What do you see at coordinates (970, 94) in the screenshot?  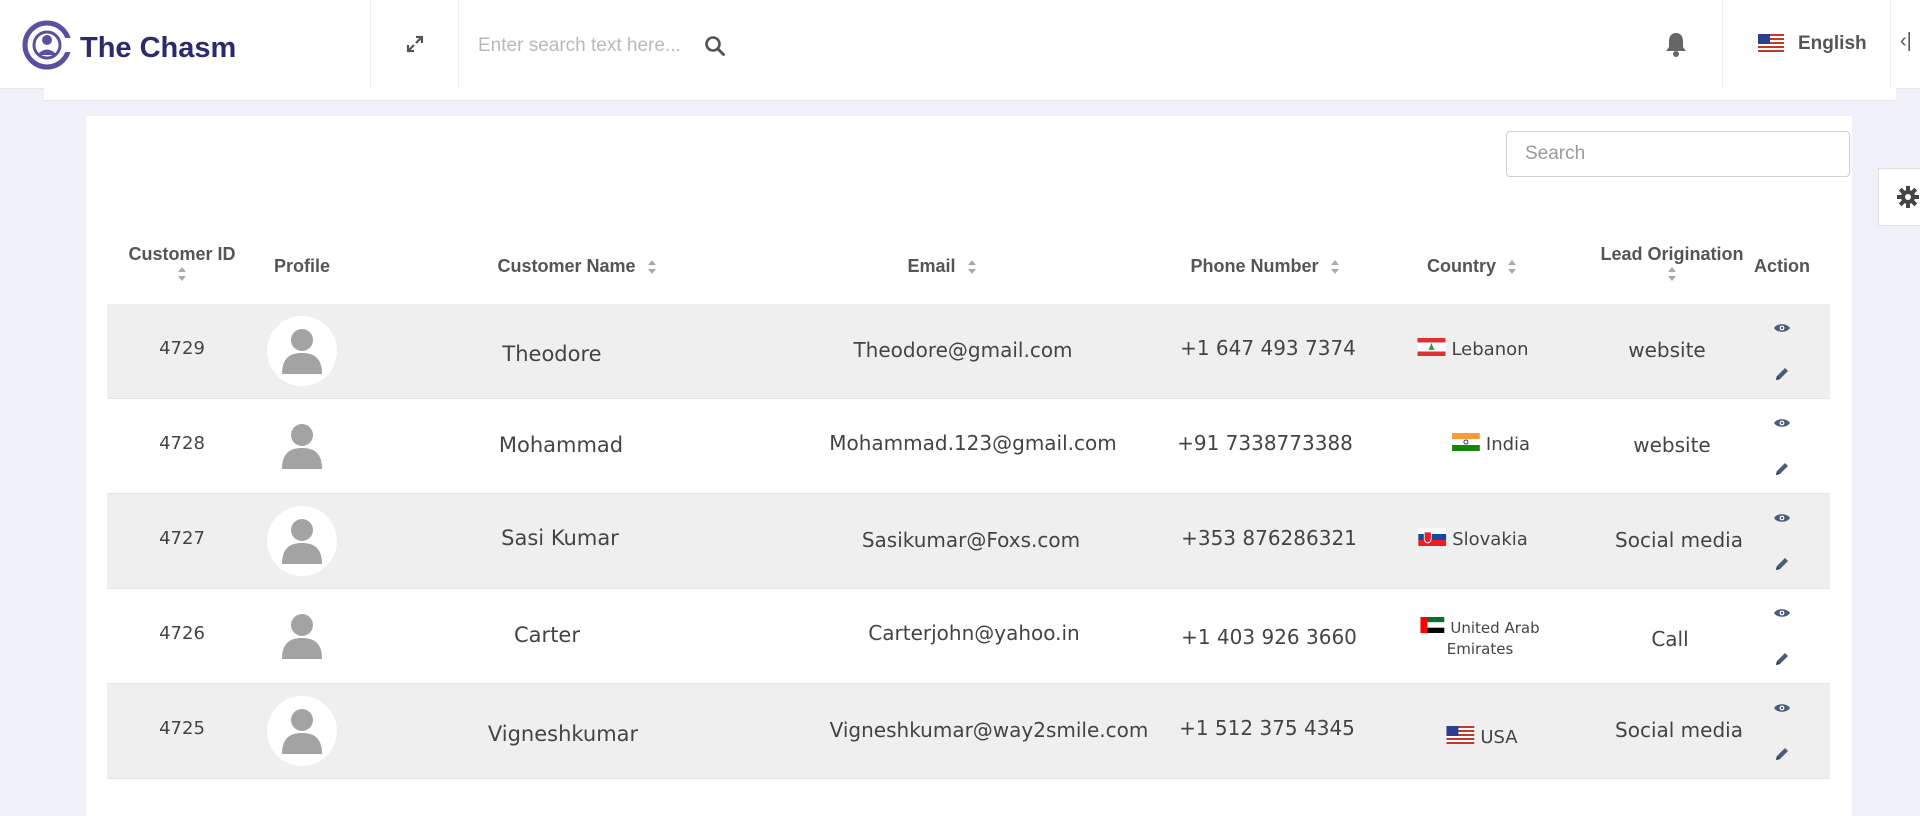 I see `subheader-strip` at bounding box center [970, 94].